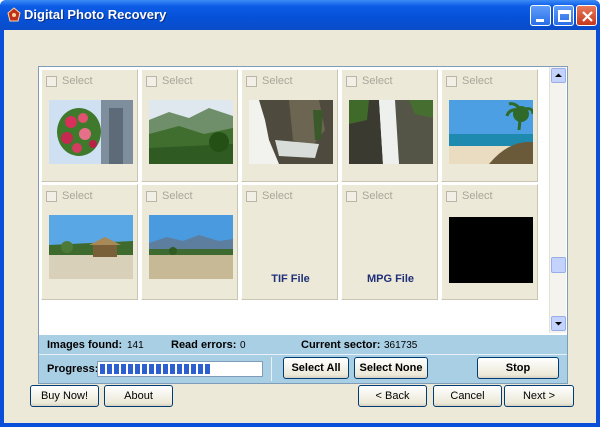 Image resolution: width=600 pixels, height=427 pixels. I want to click on minimize-icon, so click(540, 20).